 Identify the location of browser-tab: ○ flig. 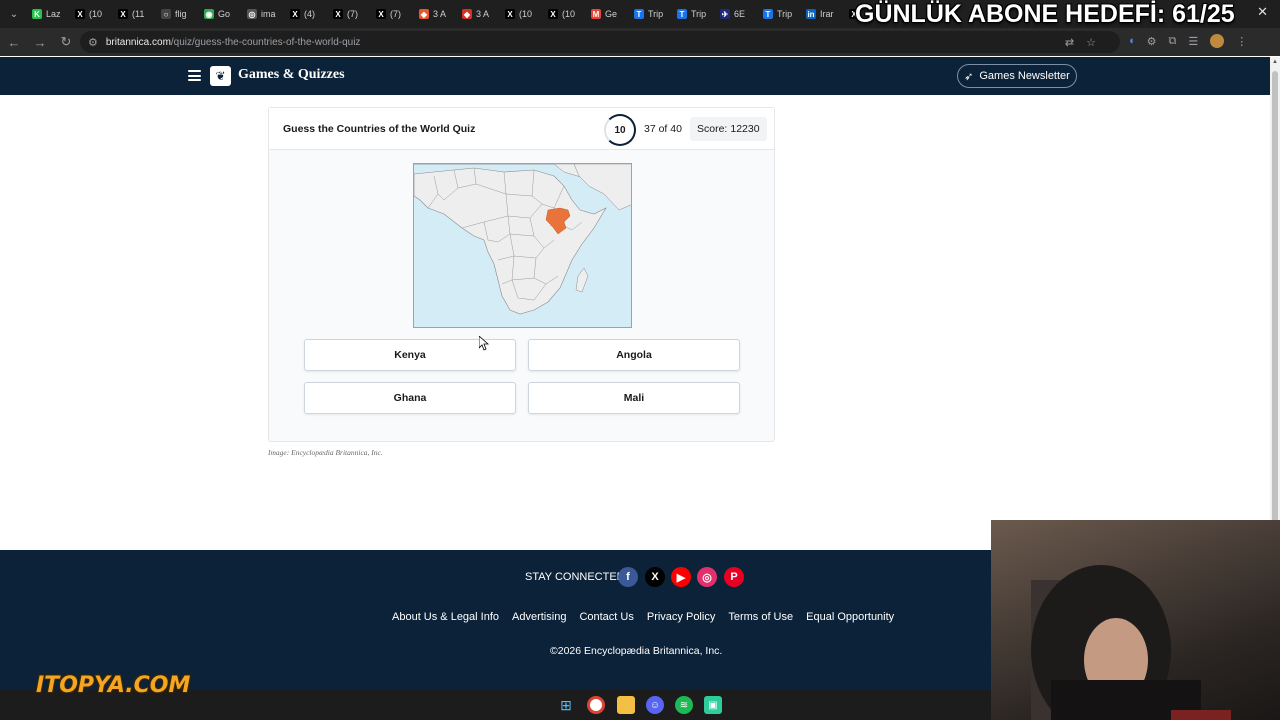
(177, 14).